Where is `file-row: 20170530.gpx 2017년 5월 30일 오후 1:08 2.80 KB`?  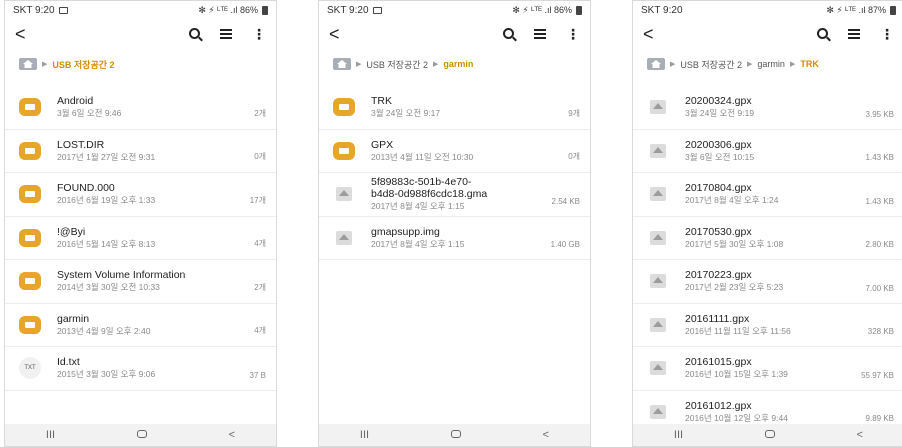 file-row: 20170530.gpx 2017년 5월 30일 오후 1:08 2.80 KB is located at coordinates (767, 238).